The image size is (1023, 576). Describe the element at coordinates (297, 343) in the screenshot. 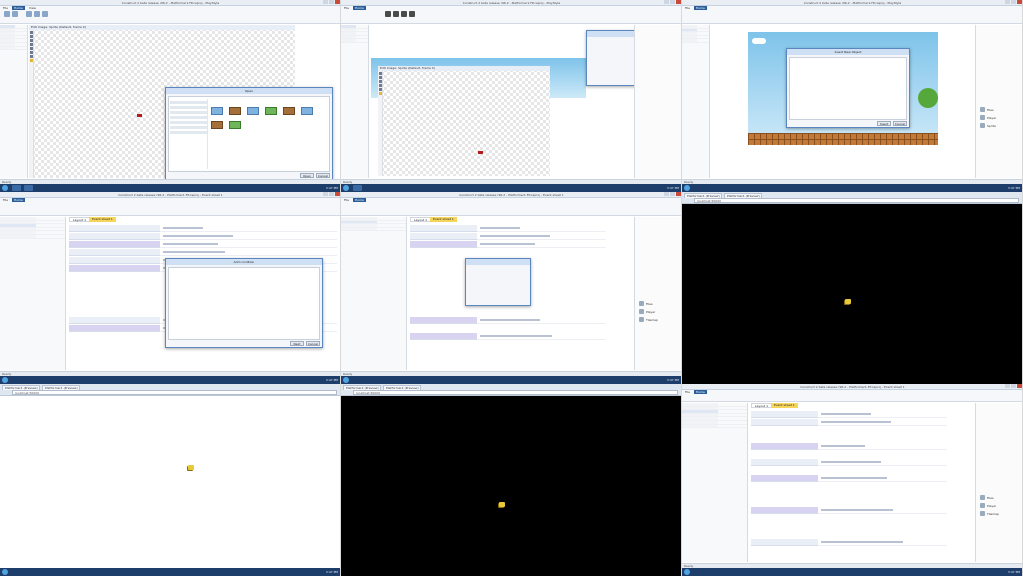

I see `next-button: Next` at that location.